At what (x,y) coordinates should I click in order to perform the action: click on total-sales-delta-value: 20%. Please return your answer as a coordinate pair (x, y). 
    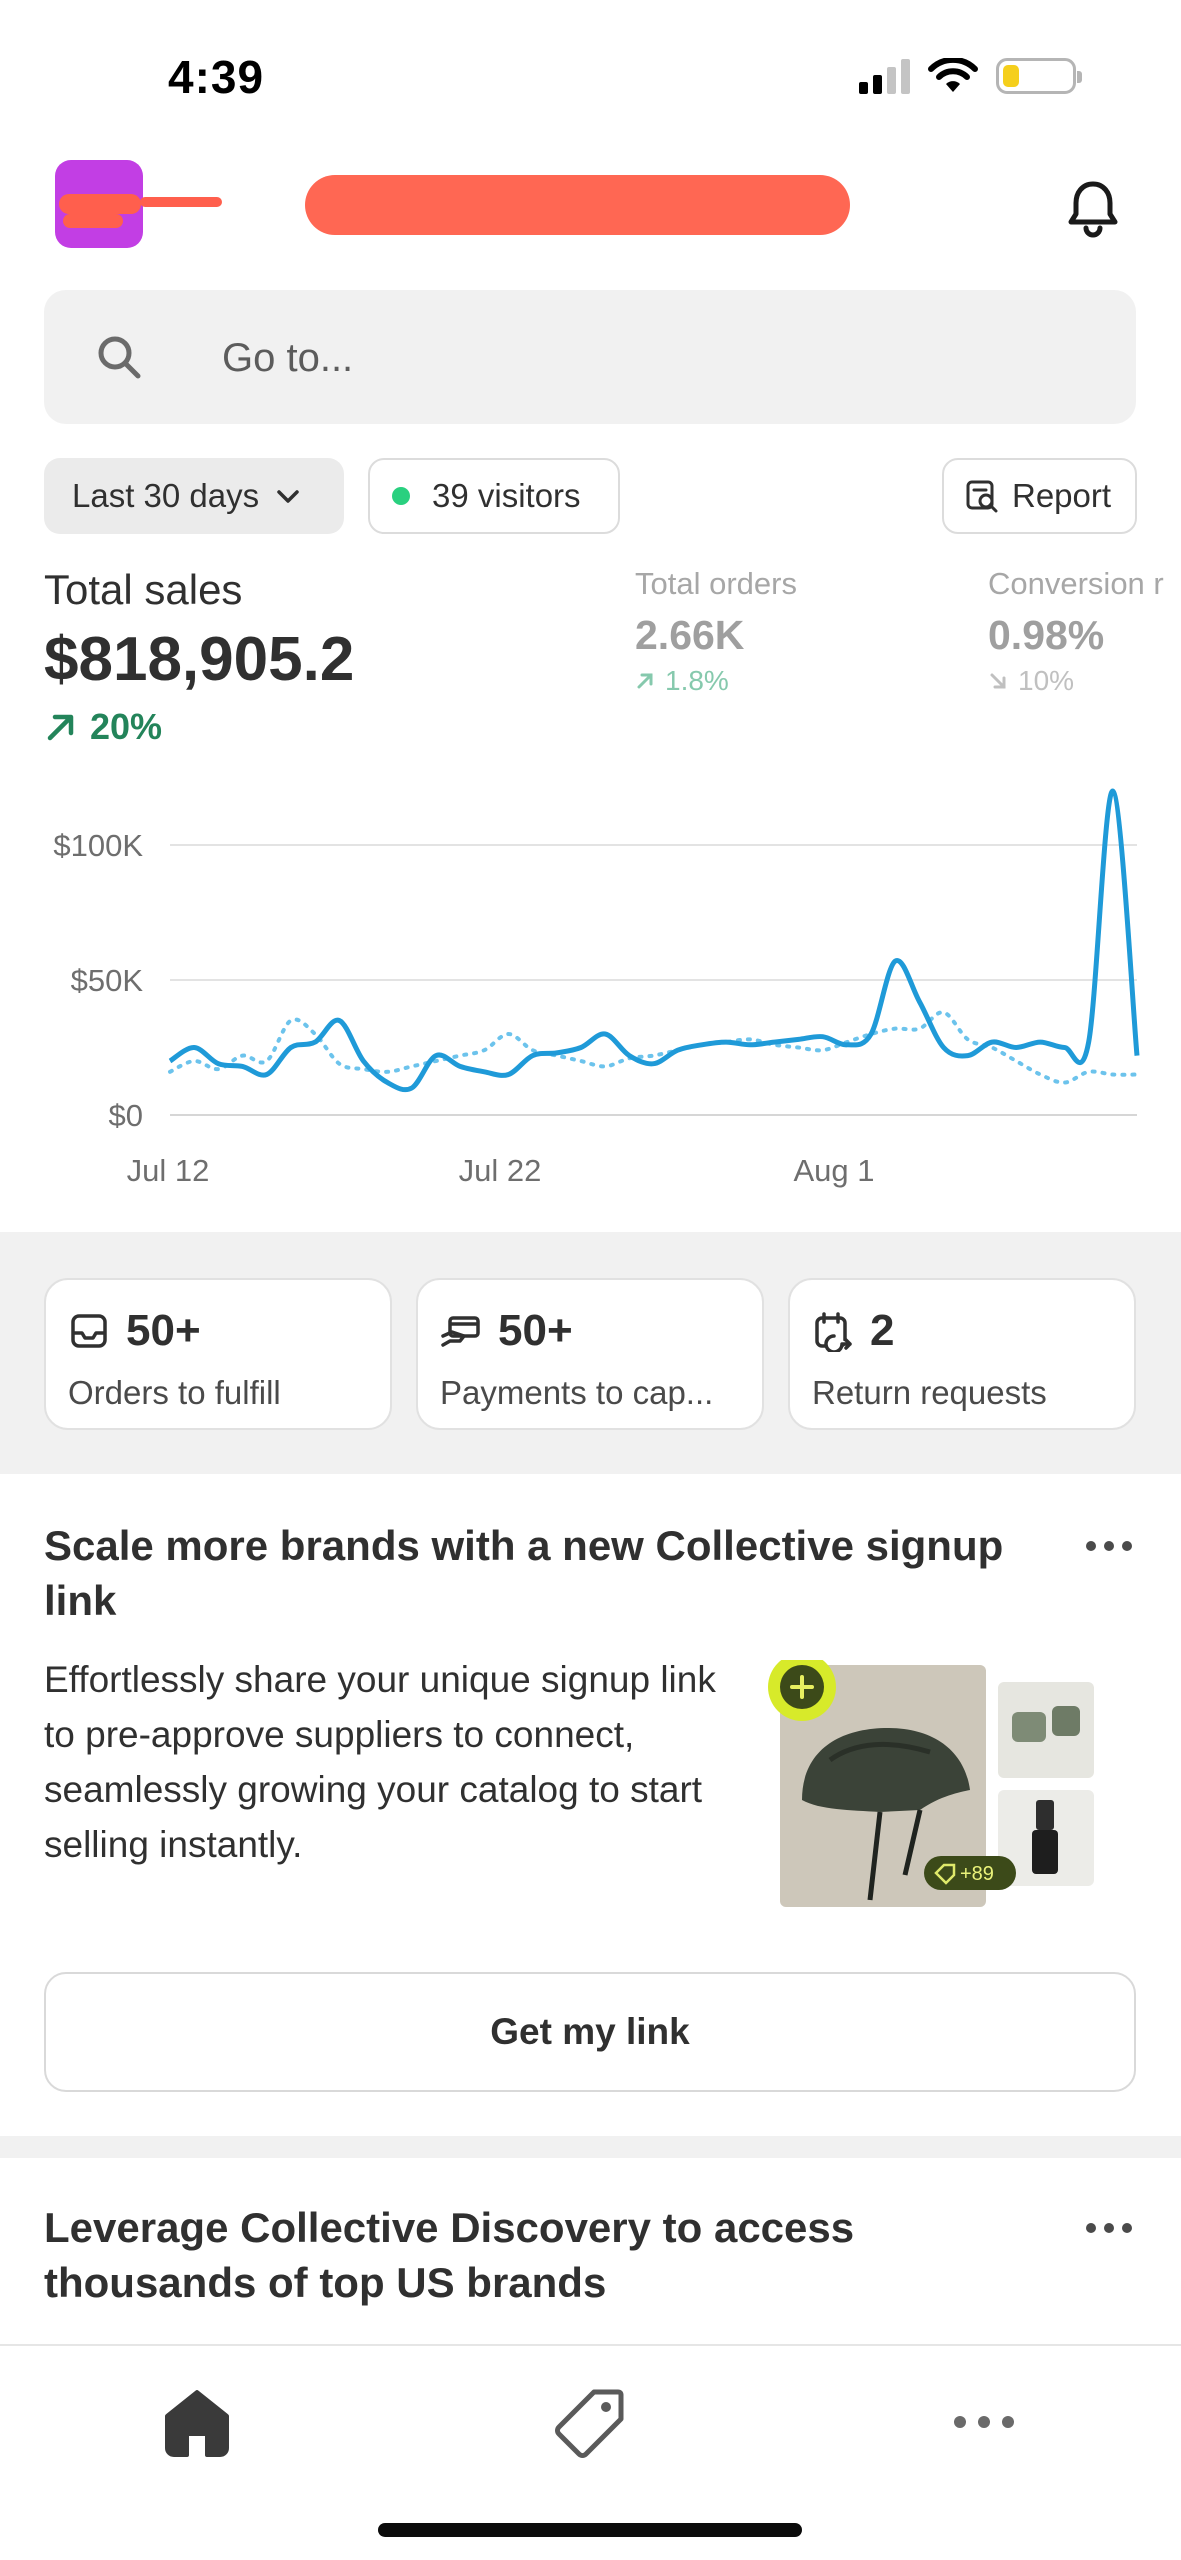
    Looking at the image, I should click on (126, 726).